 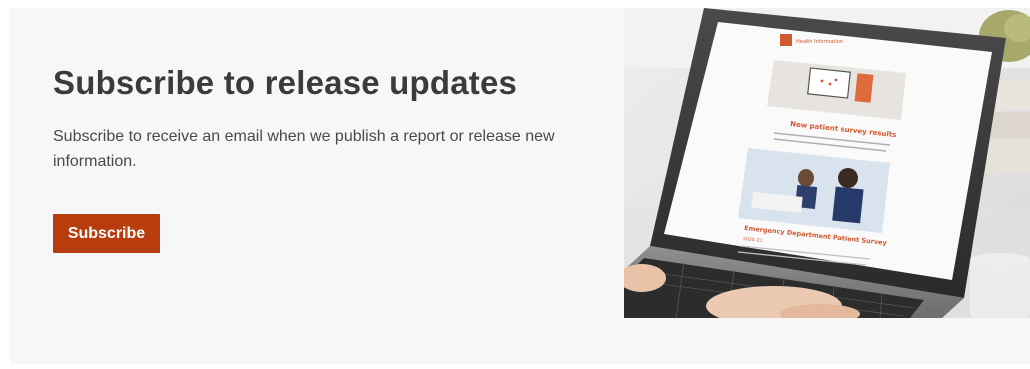 What do you see at coordinates (106, 233) in the screenshot?
I see `subscribe-button: Subscribe` at bounding box center [106, 233].